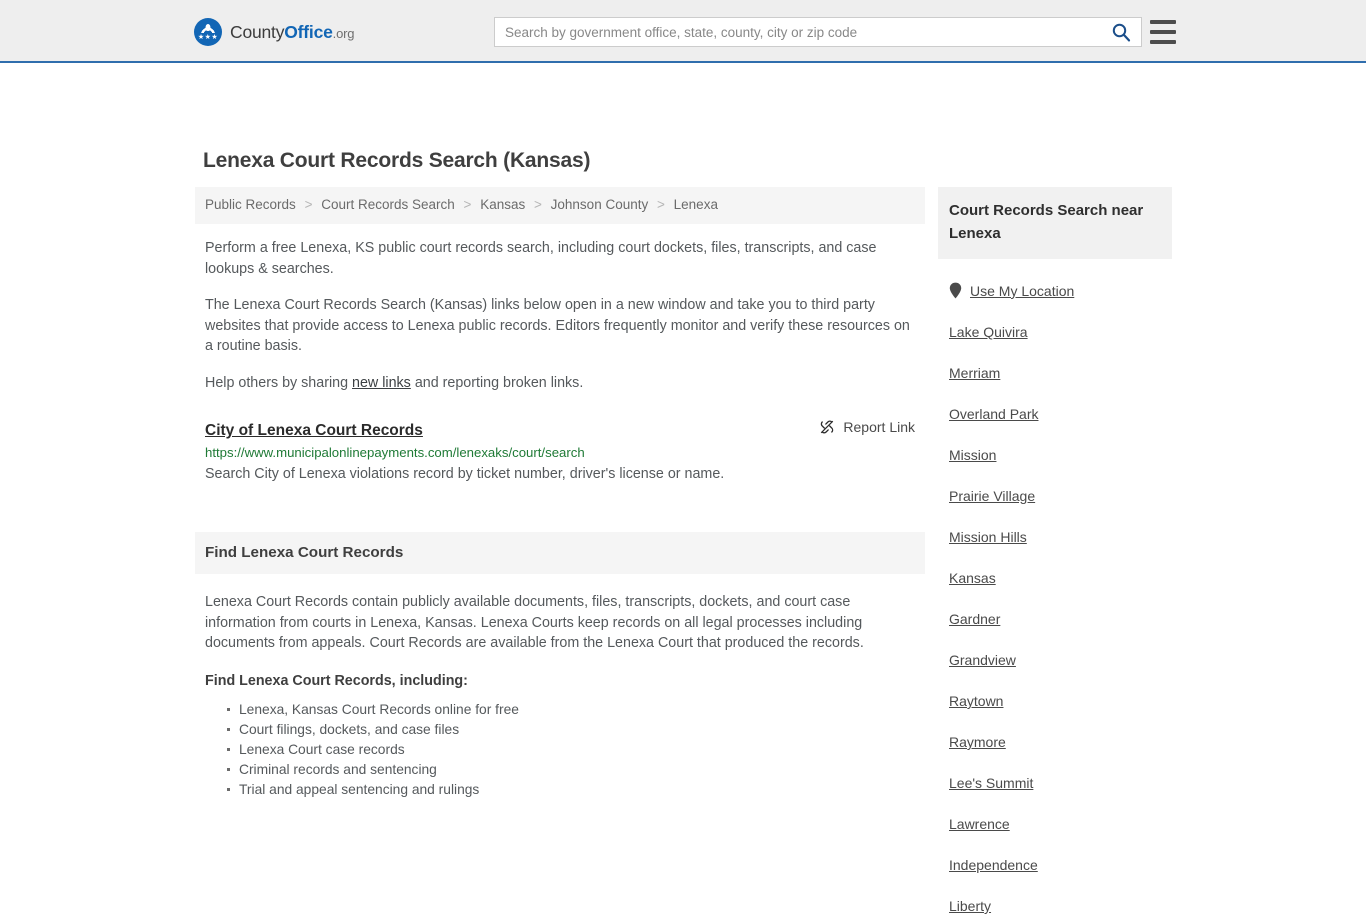 The width and height of the screenshot is (1366, 914). I want to click on broken-link-icon, so click(827, 427).